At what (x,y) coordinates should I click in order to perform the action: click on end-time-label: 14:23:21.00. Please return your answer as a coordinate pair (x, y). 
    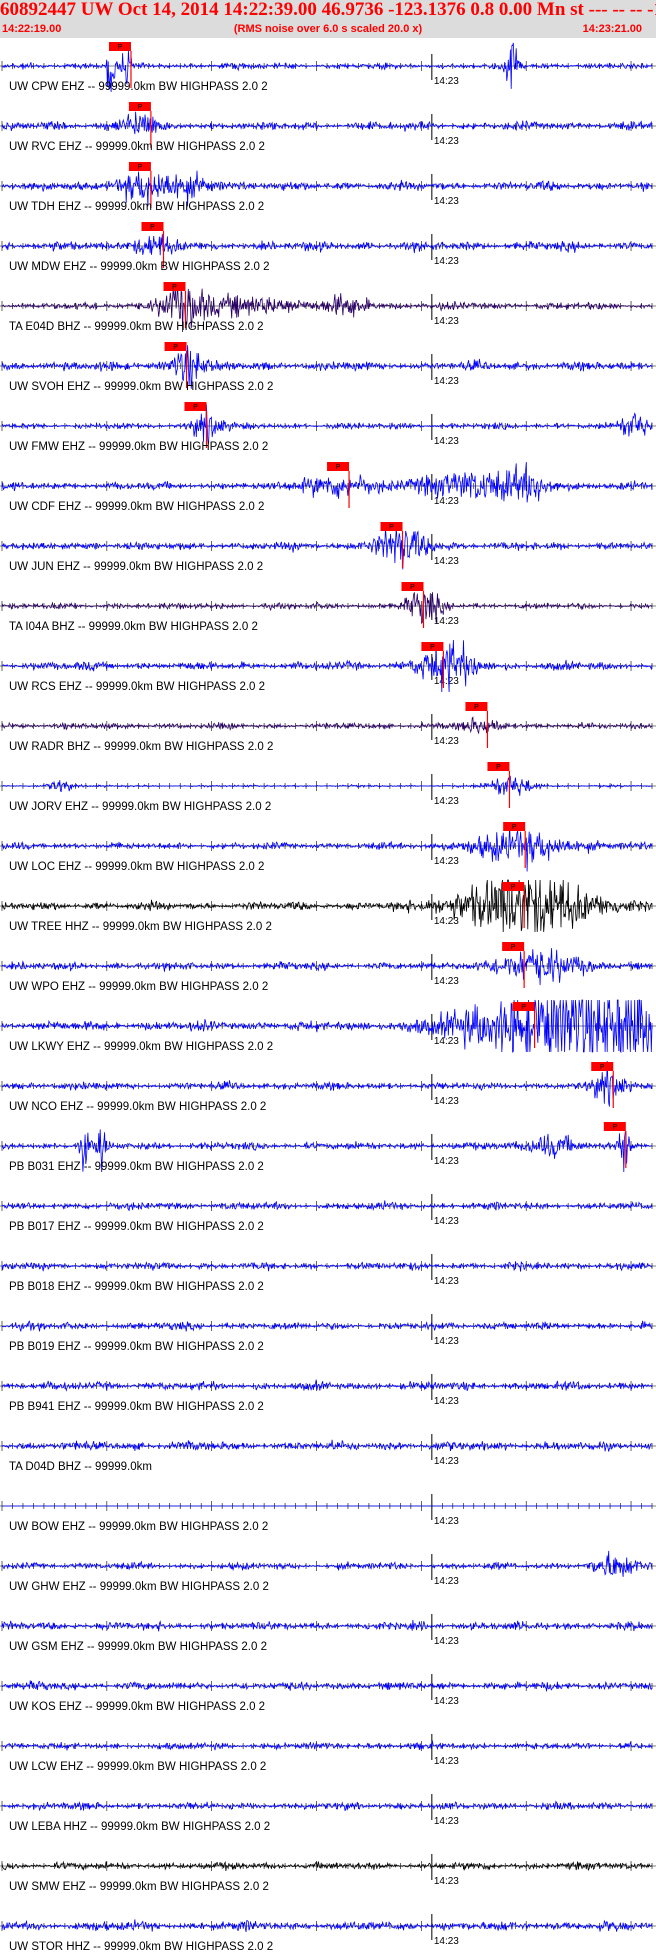
    Looking at the image, I should click on (612, 29).